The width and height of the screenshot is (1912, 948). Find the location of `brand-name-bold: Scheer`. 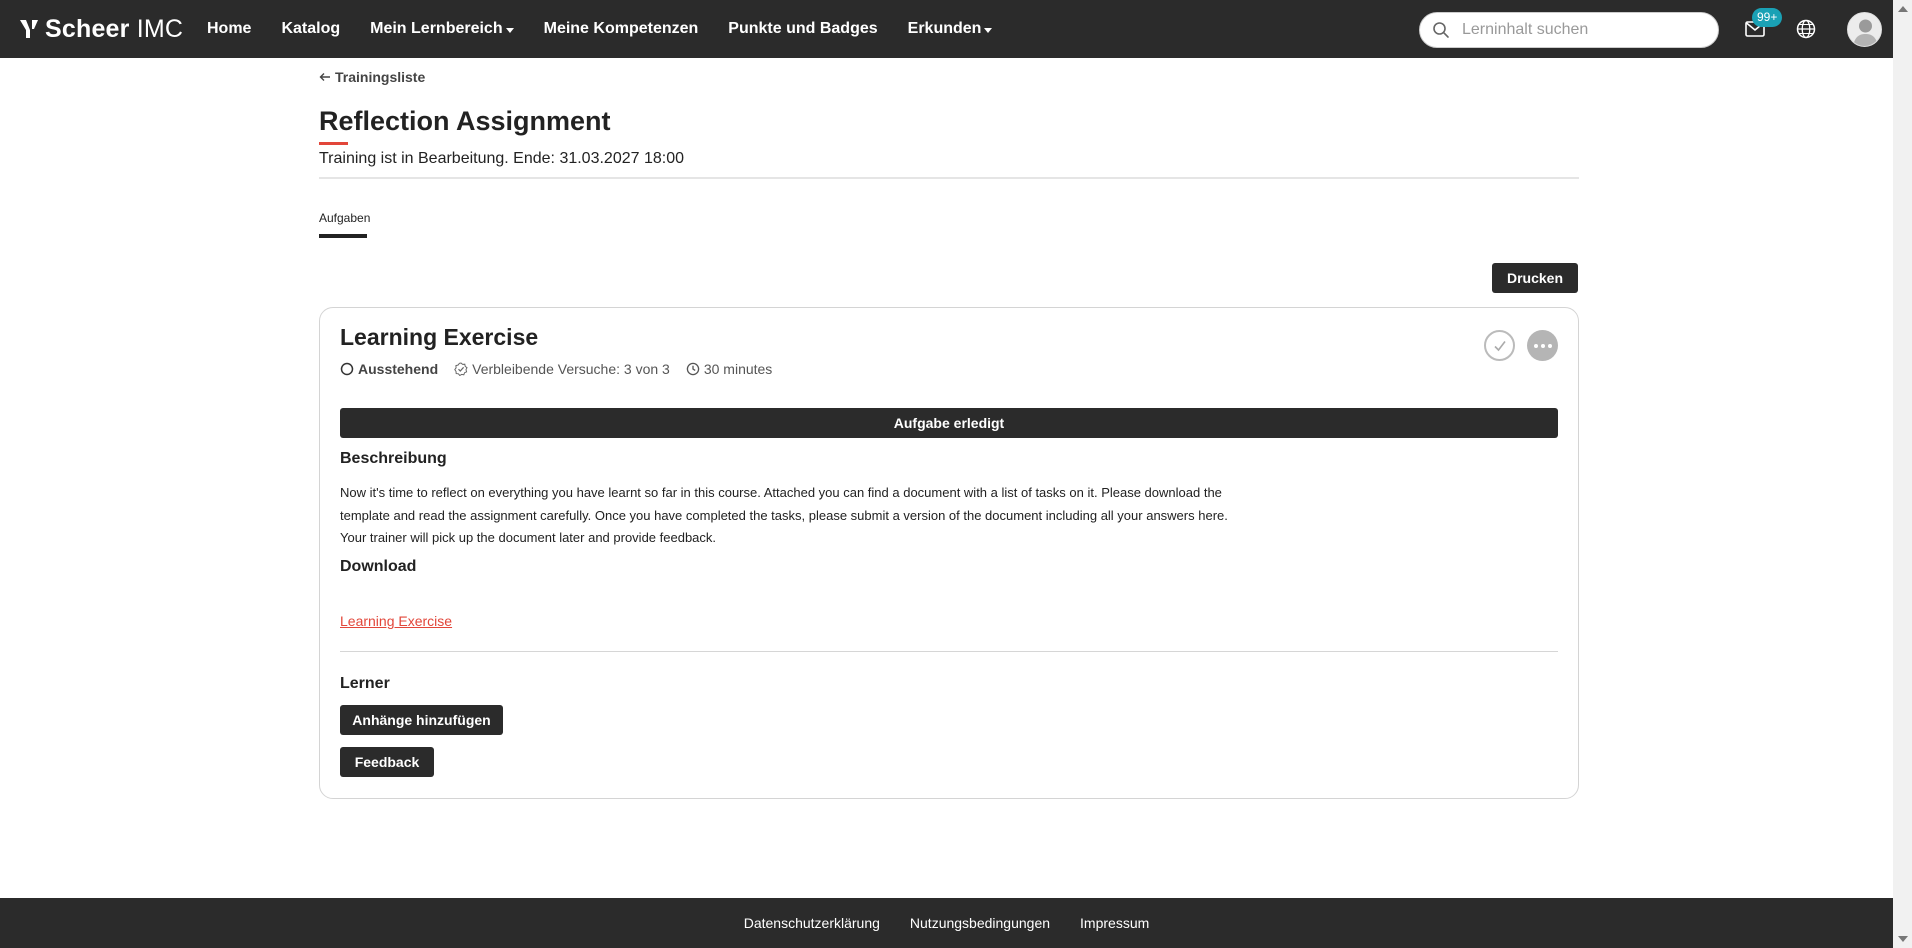

brand-name-bold: Scheer is located at coordinates (87, 28).